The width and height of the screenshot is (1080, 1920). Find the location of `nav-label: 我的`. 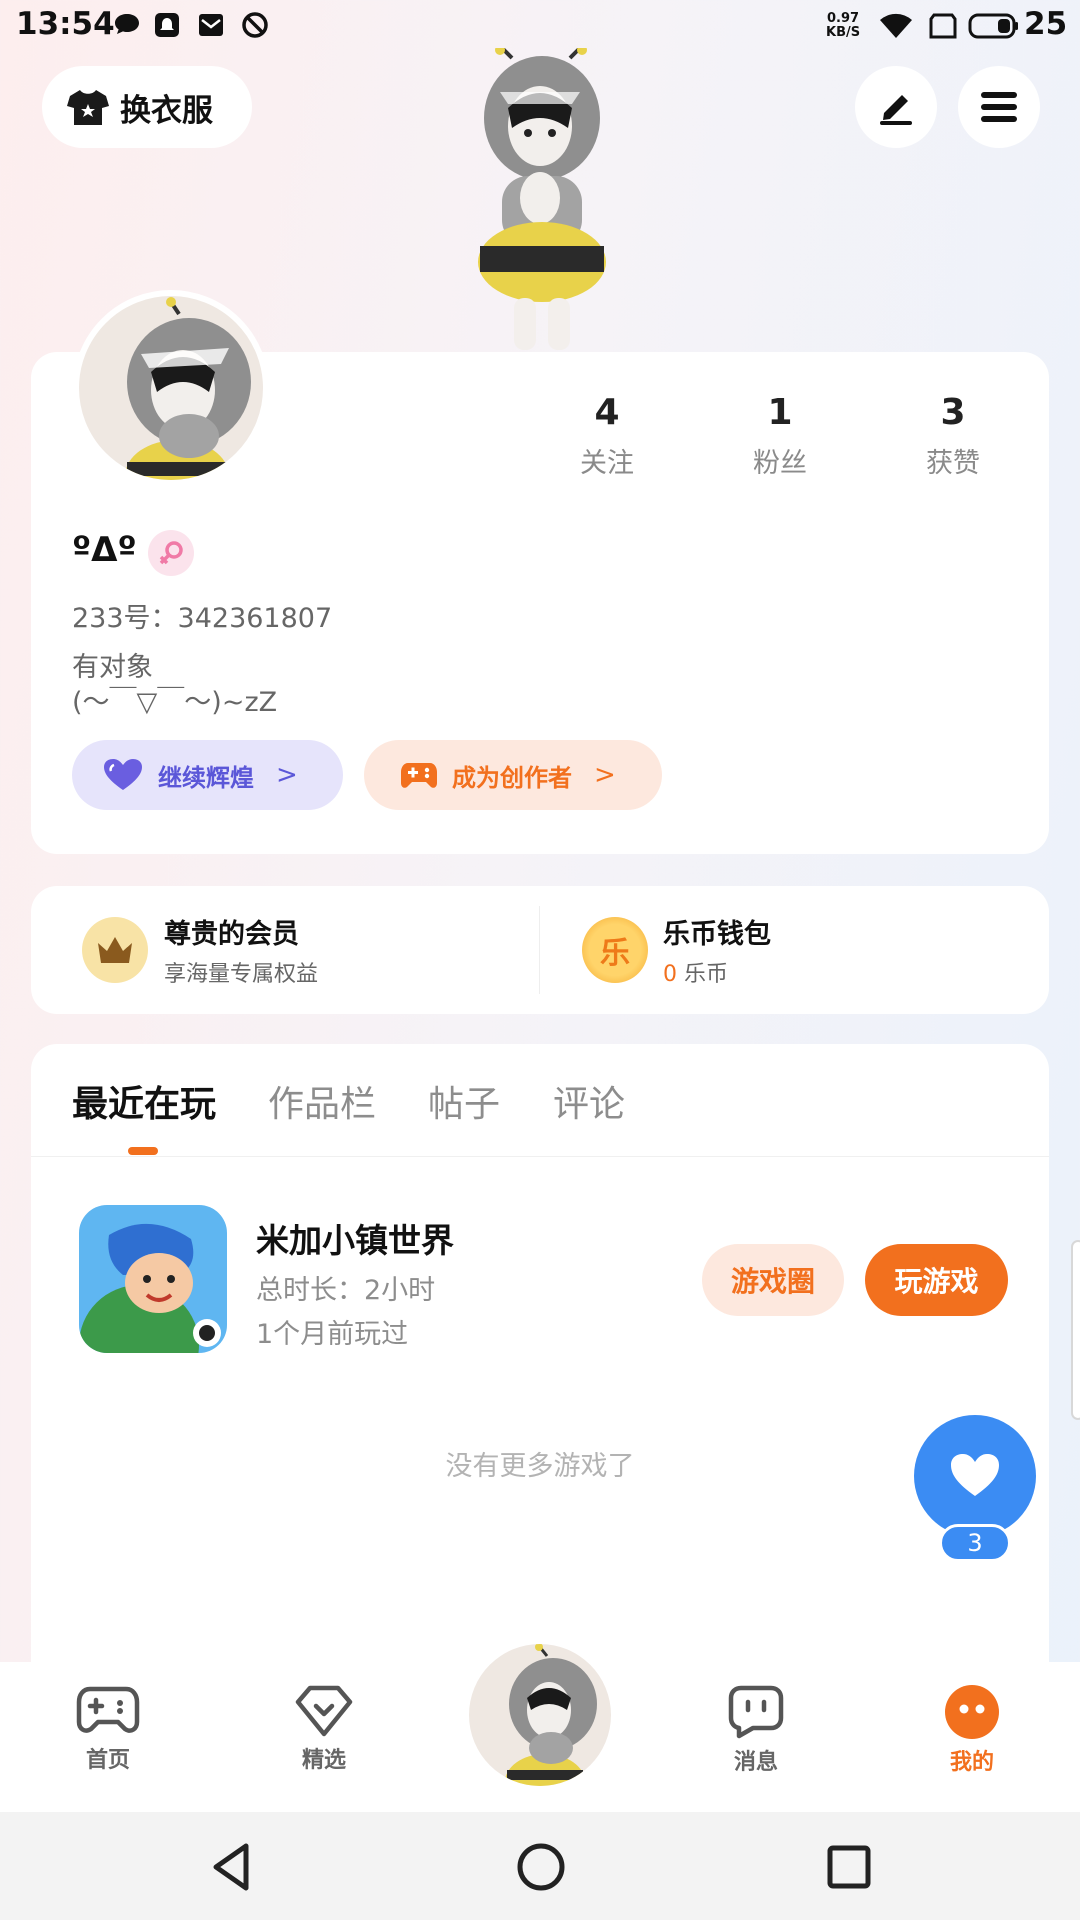

nav-label: 我的 is located at coordinates (971, 1762).